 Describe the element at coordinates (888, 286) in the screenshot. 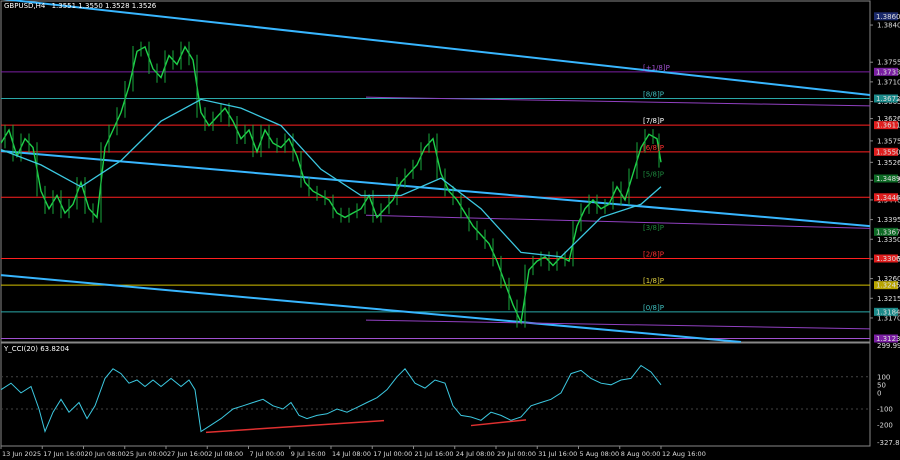

I see `level-tag: 1.3245` at that location.